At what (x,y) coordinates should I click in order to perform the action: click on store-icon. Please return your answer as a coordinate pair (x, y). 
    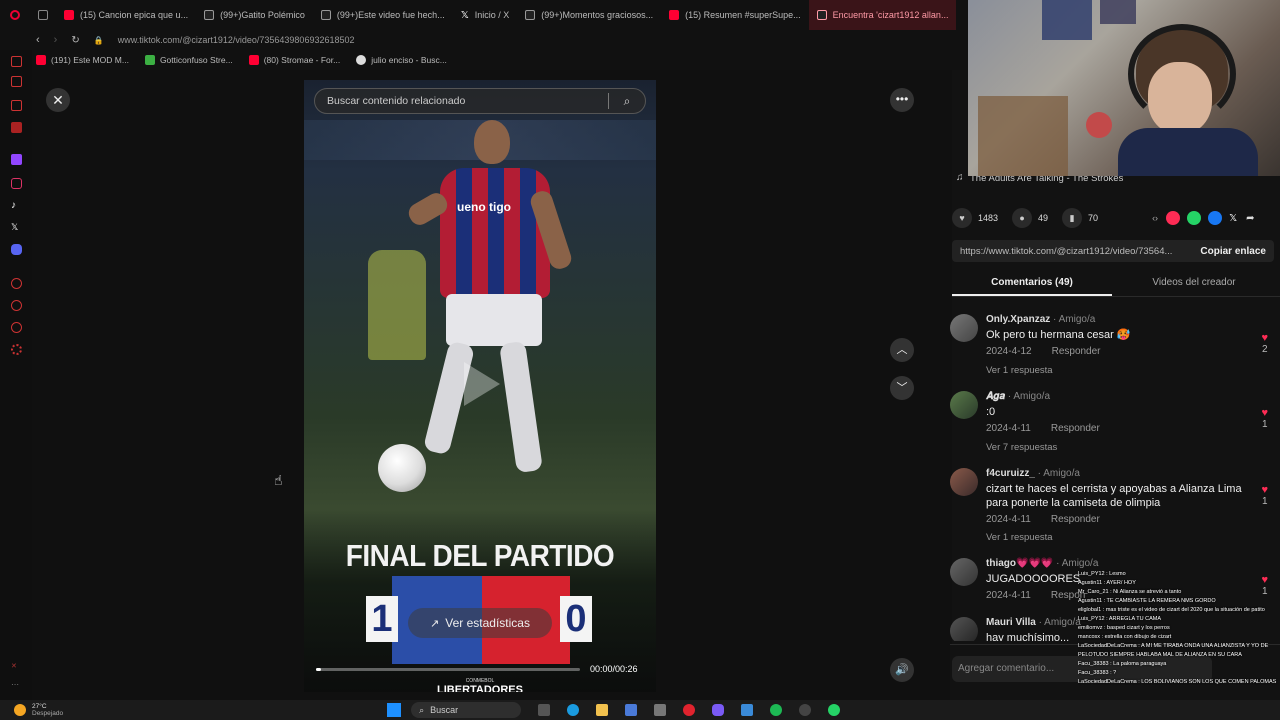
    Looking at the image, I should click on (660, 710).